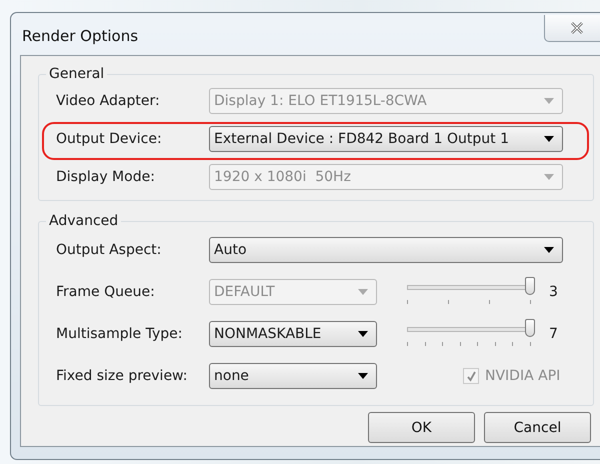 The width and height of the screenshot is (600, 464). I want to click on field-label: Fixed size preview:, so click(122, 376).